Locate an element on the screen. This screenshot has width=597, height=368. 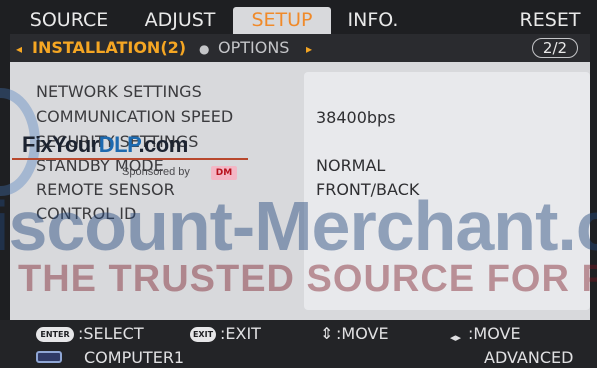
menu-tab-bar: SOURCE ADJUST SETUP INFO. RESET is located at coordinates (298, 17).